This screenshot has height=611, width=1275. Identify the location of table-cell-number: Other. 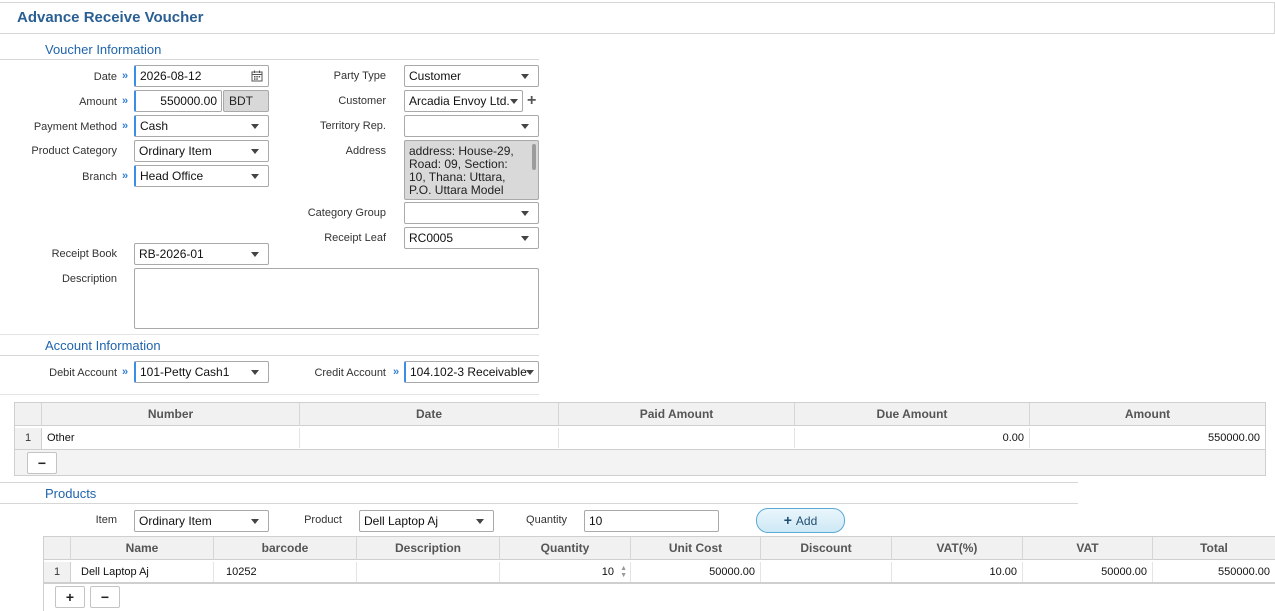
(171, 438).